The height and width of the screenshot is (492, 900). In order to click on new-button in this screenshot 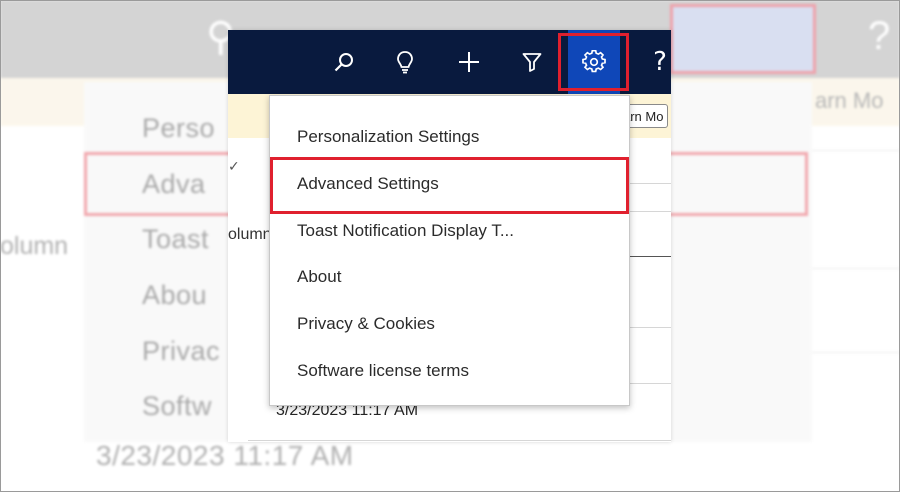, I will do `click(469, 62)`.